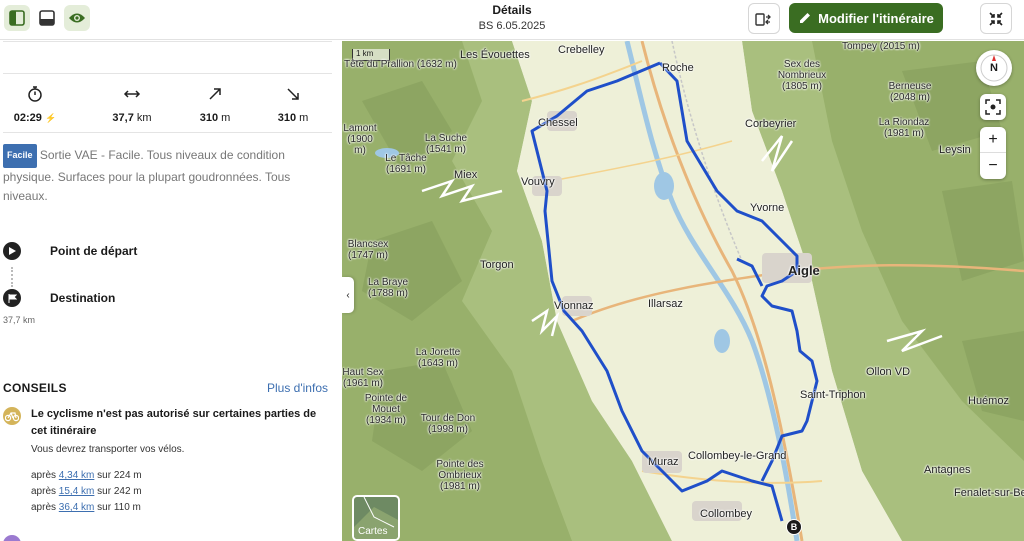 This screenshot has height=541, width=1024. Describe the element at coordinates (574, 306) in the screenshot. I see `map-label: Vionnaz` at that location.